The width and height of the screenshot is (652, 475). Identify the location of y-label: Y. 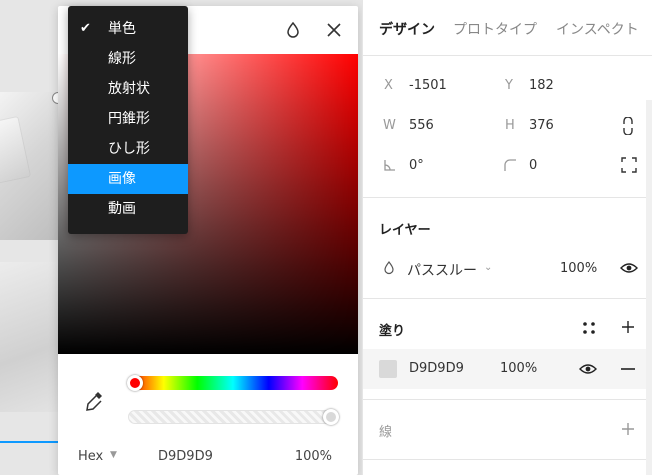
(509, 85).